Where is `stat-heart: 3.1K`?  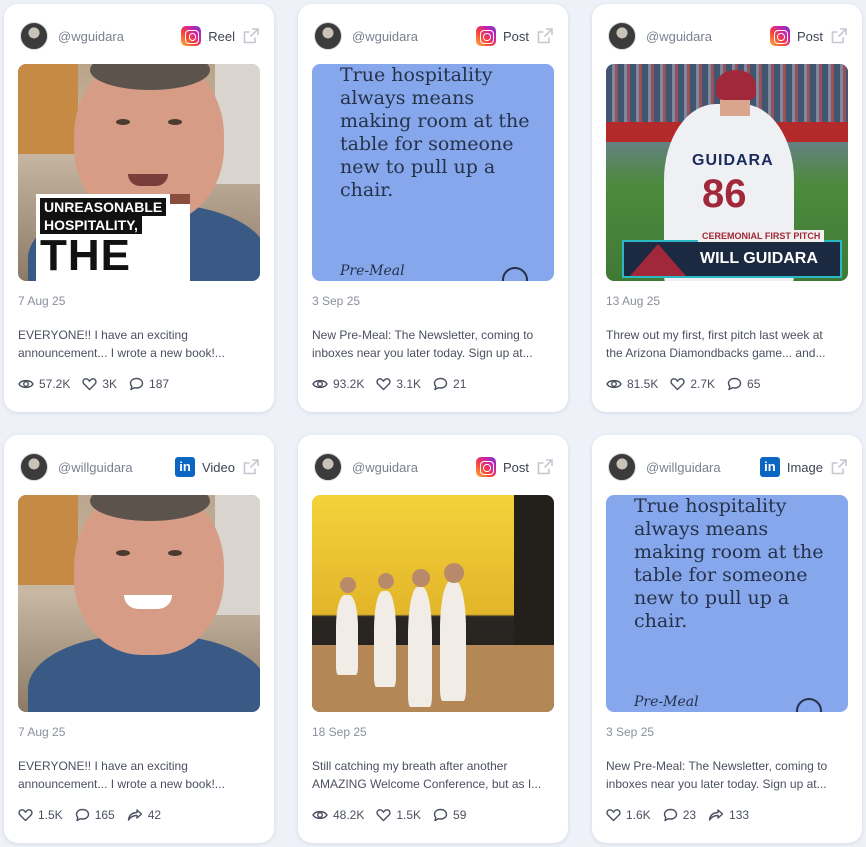 stat-heart: 3.1K is located at coordinates (398, 384).